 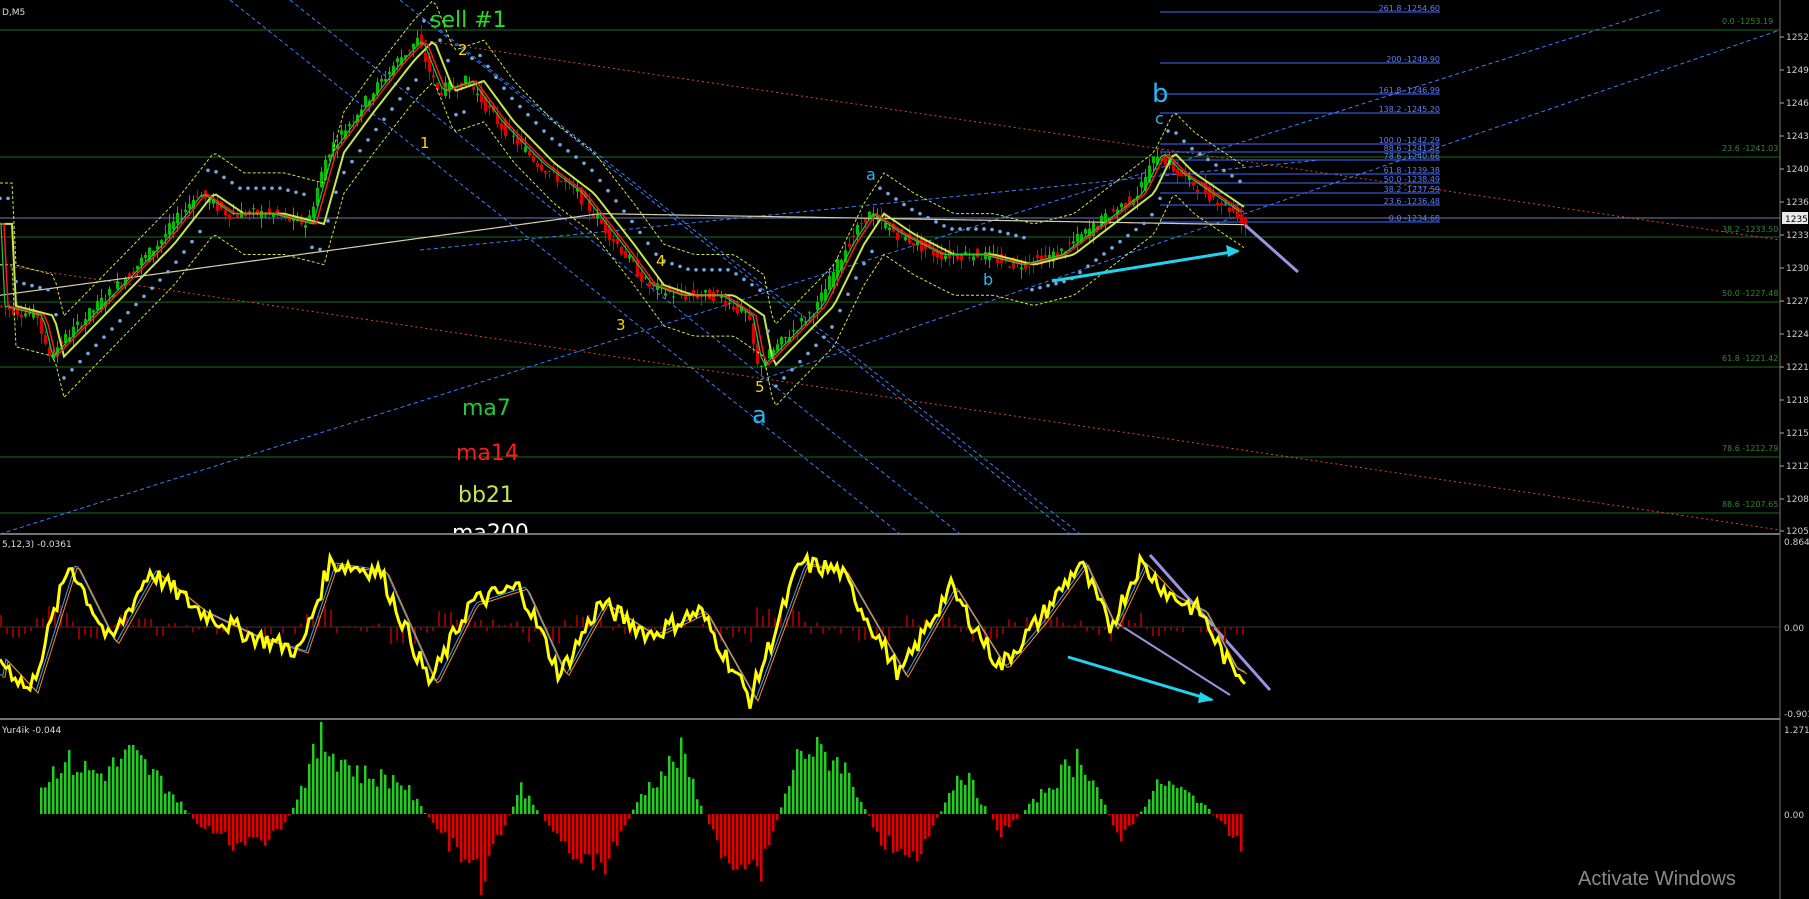 I want to click on cyan-arrowhead-main, so click(x=1233, y=251).